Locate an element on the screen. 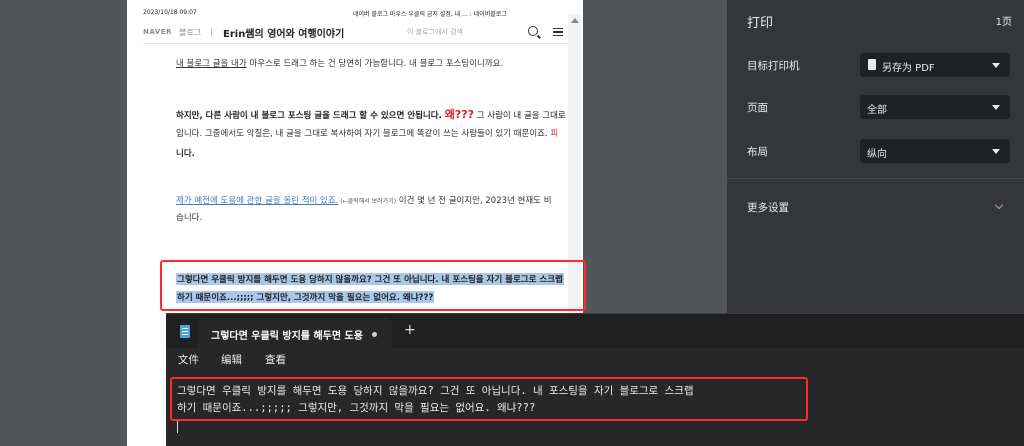 The image size is (1024, 446). paragraph-4: 니다. is located at coordinates (185, 154).